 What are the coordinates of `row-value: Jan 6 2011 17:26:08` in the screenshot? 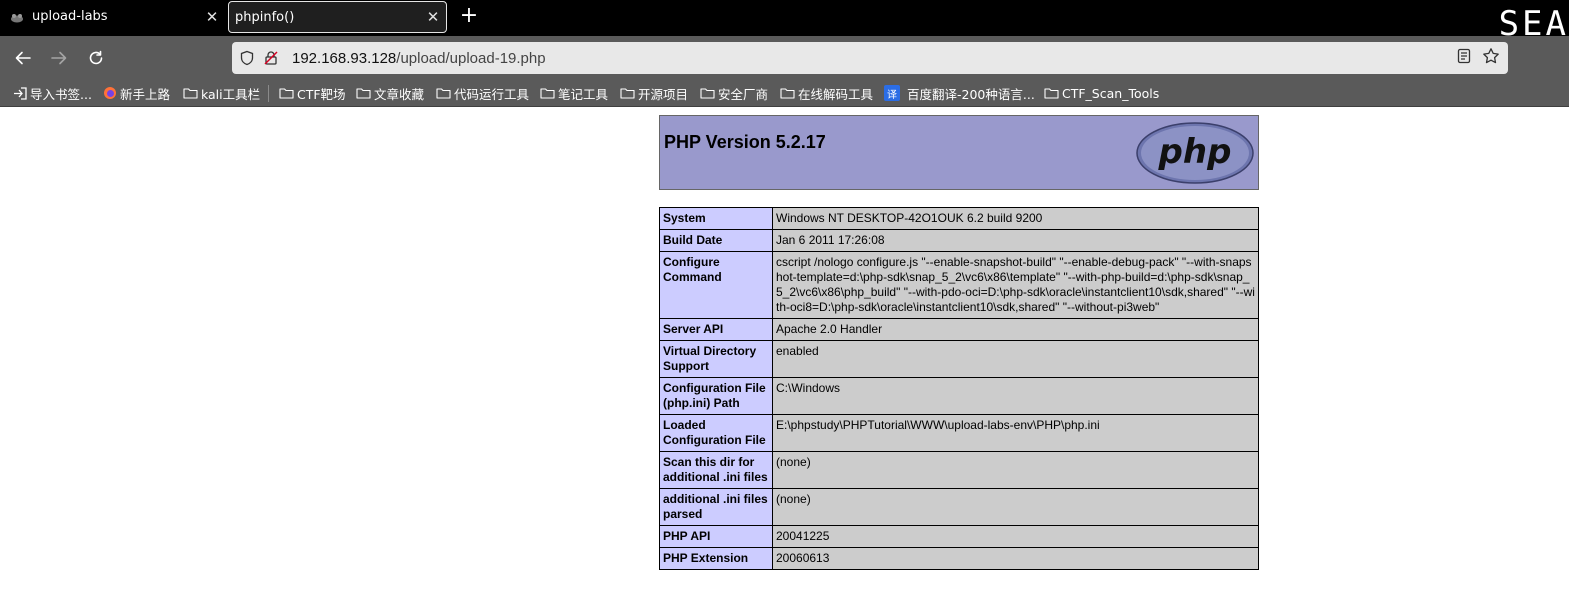 It's located at (1015, 240).